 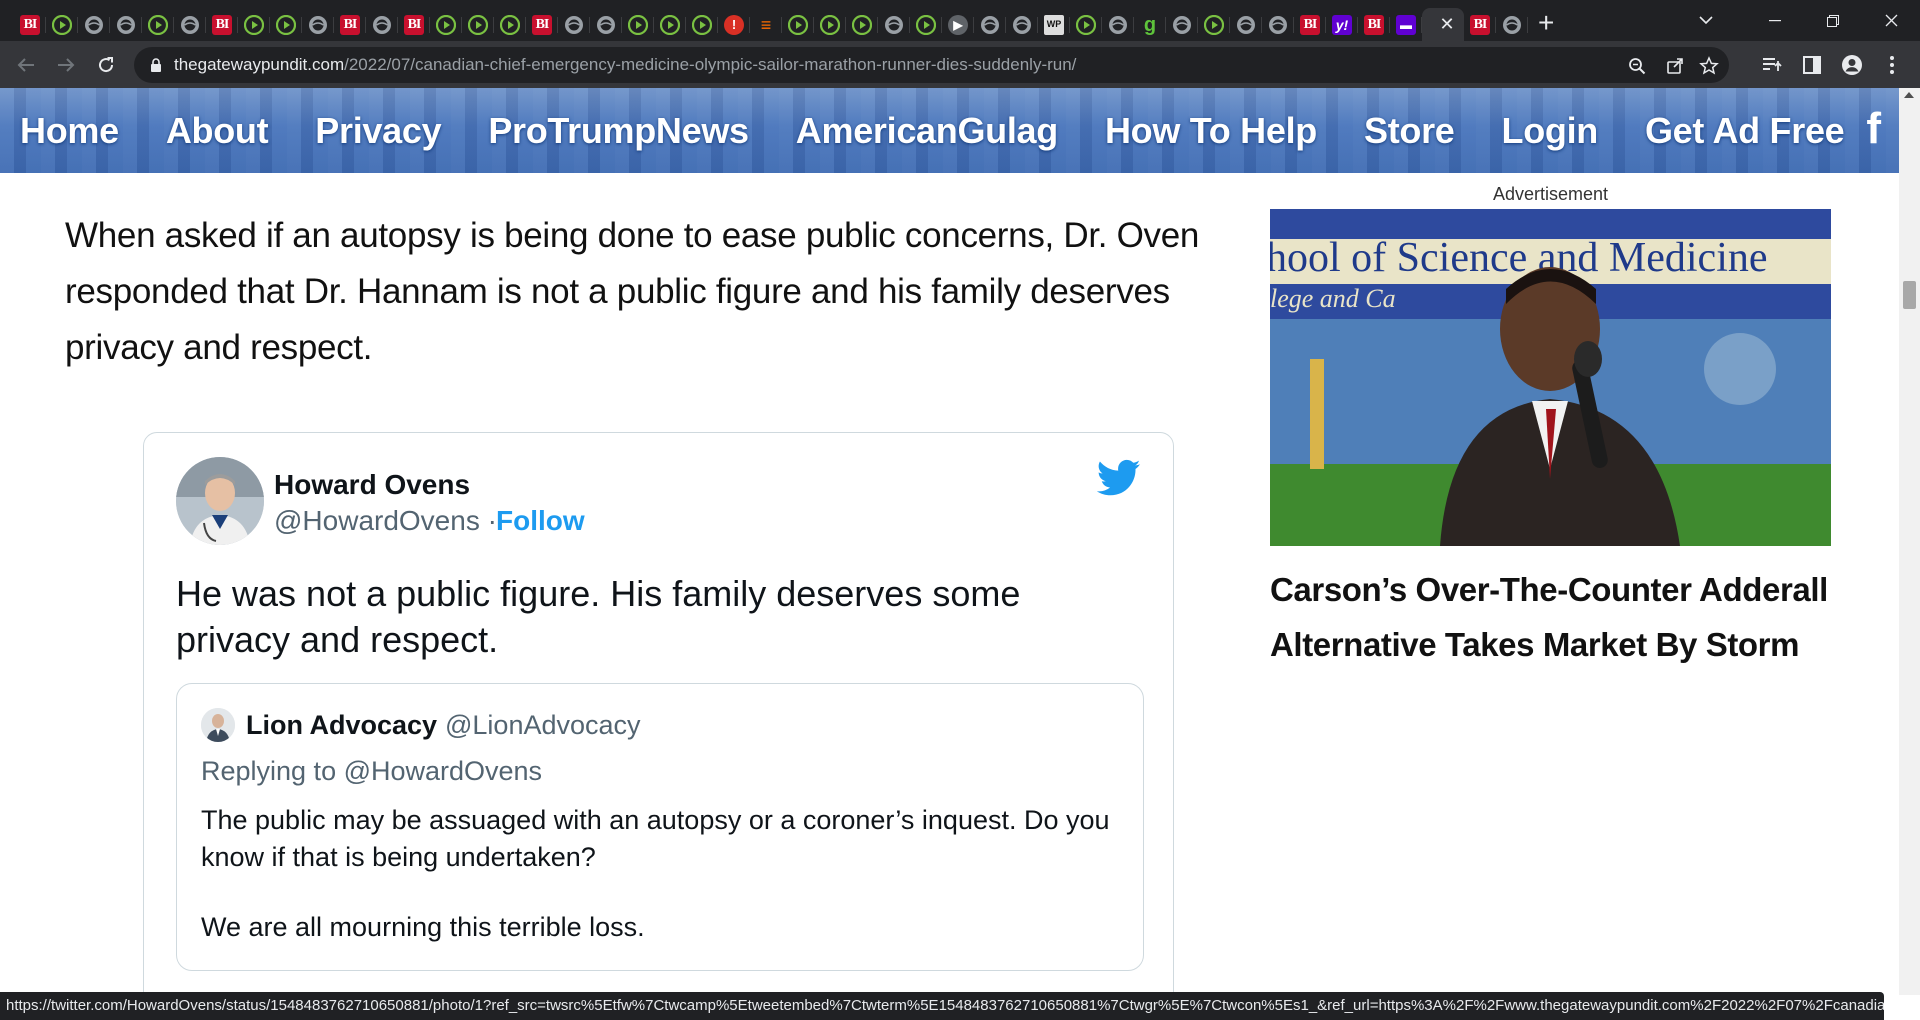 I want to click on close-window-button, so click(x=1891, y=20).